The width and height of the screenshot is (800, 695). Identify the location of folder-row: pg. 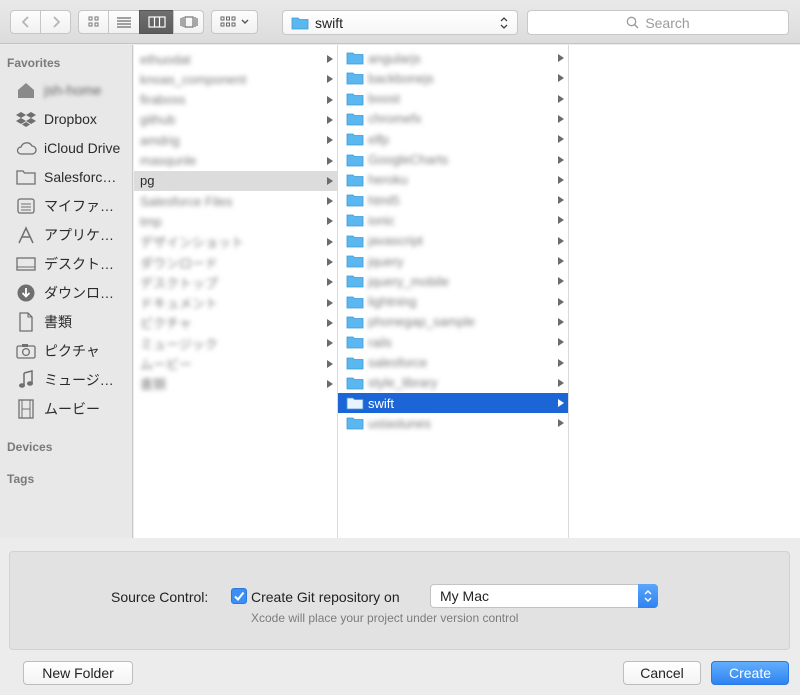
(235, 180).